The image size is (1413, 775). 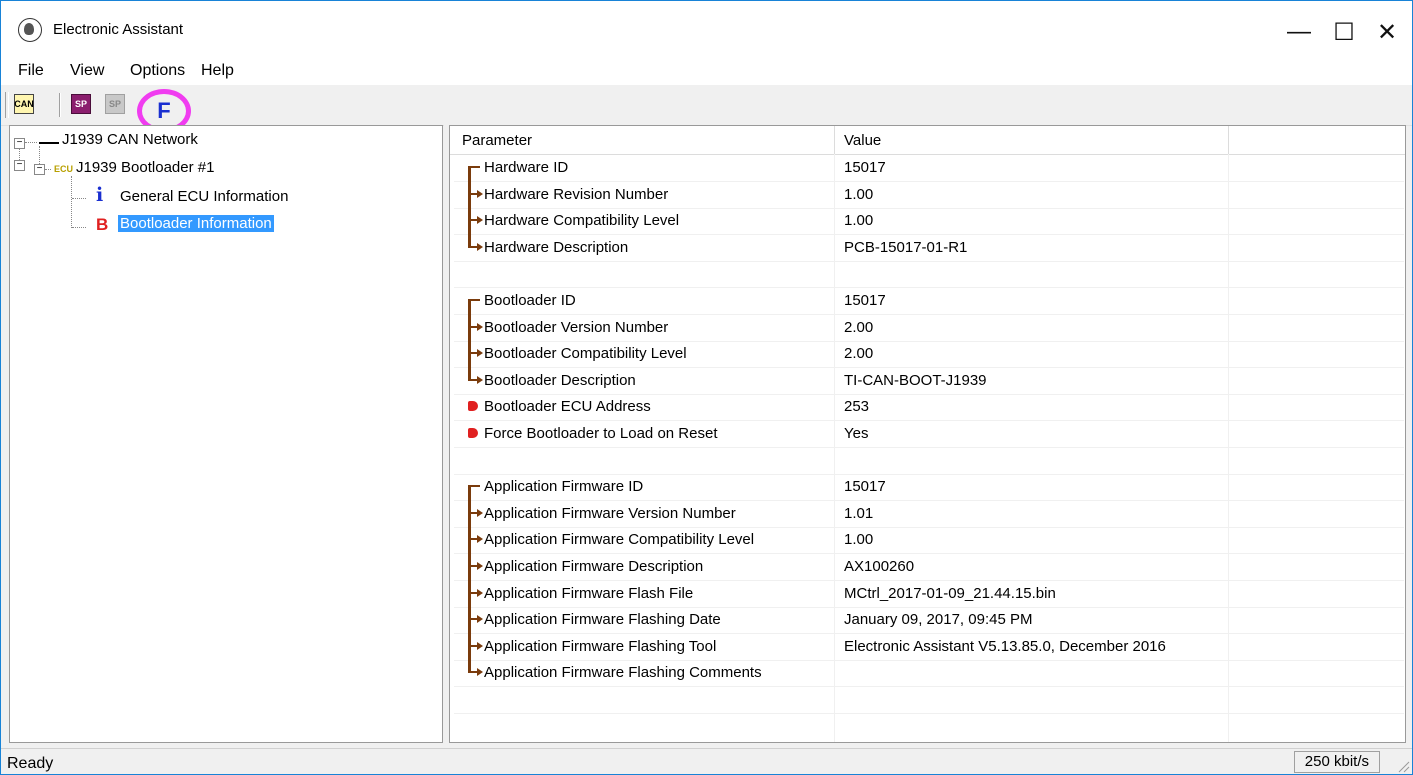 I want to click on collapse-ecu-icon: −, so click(x=39, y=169).